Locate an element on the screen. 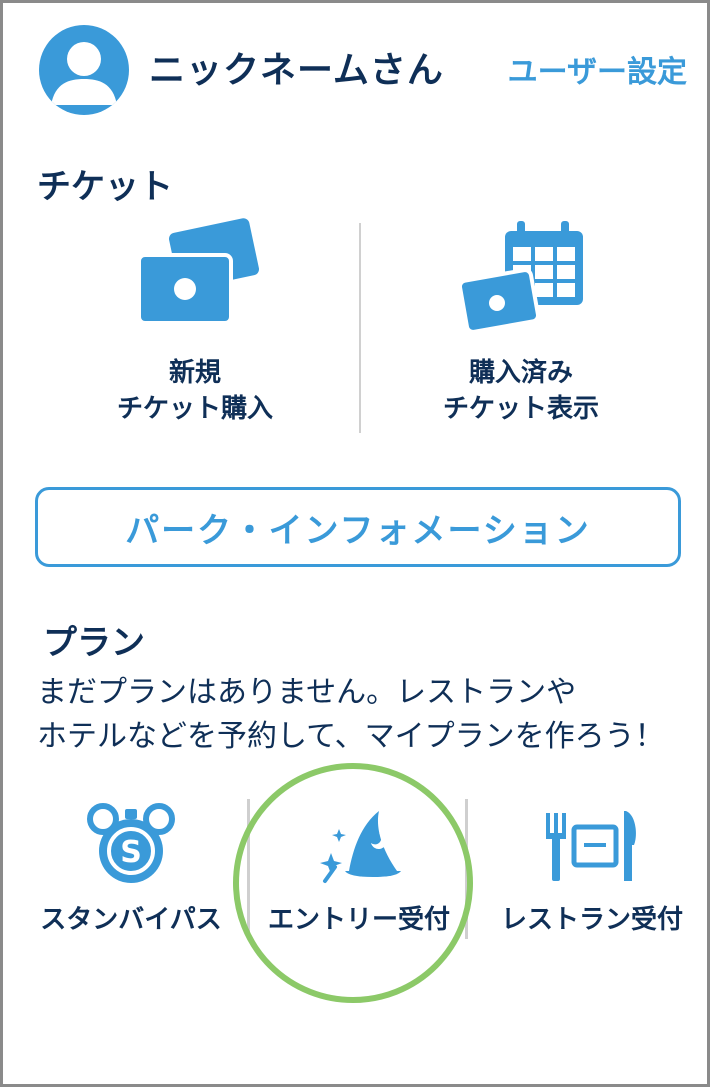 The image size is (710, 1087). tickets-section-title: チケット is located at coordinates (105, 187).